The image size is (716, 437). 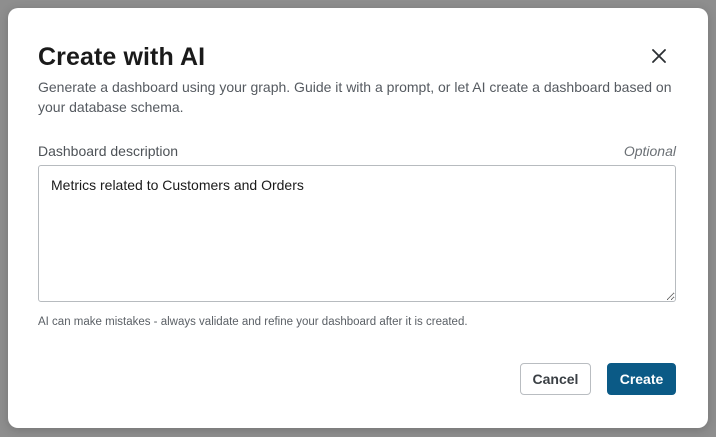 I want to click on dialog-title: Create with AI, so click(x=122, y=57).